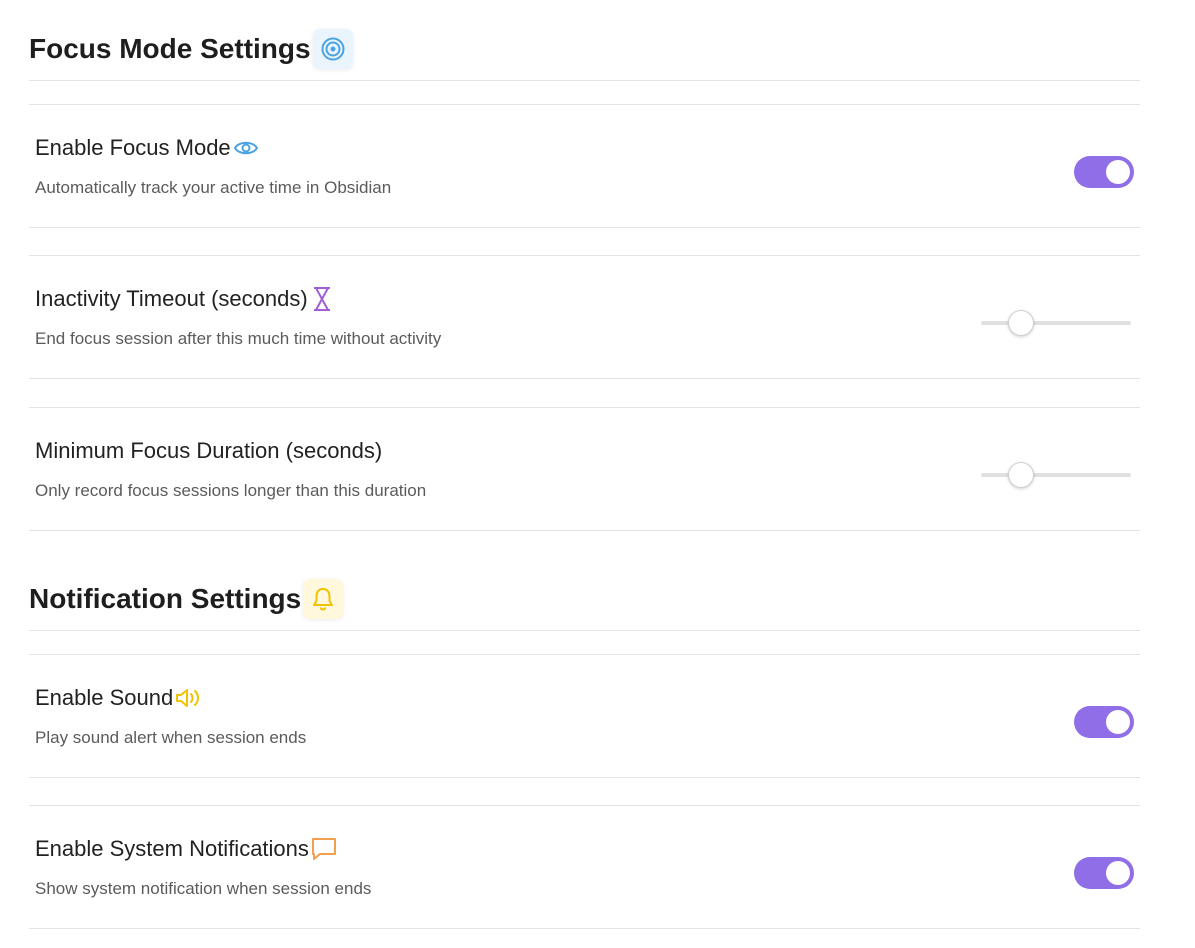 This screenshot has width=1195, height=948. I want to click on enable-system-notifications-toggle, so click(1104, 873).